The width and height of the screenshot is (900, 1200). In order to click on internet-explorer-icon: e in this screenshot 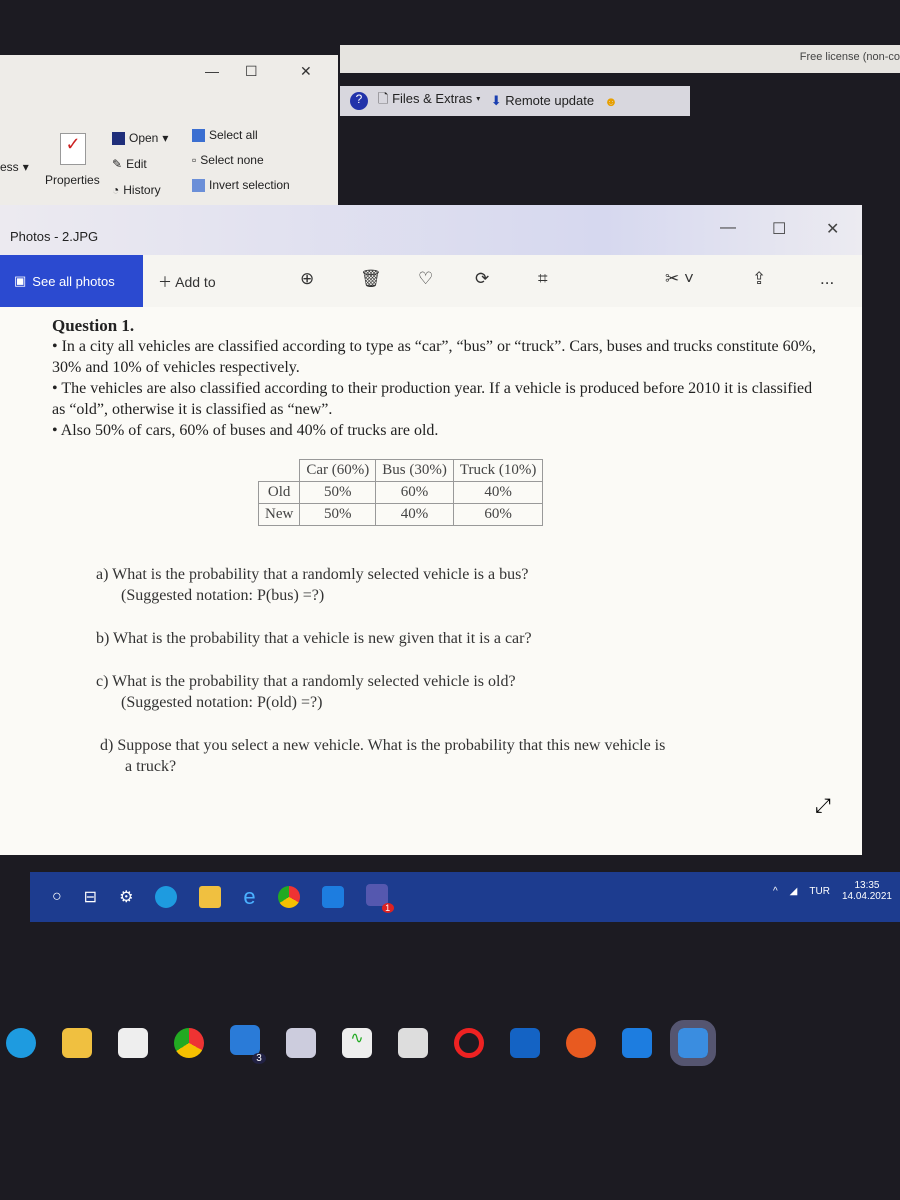, I will do `click(249, 897)`.